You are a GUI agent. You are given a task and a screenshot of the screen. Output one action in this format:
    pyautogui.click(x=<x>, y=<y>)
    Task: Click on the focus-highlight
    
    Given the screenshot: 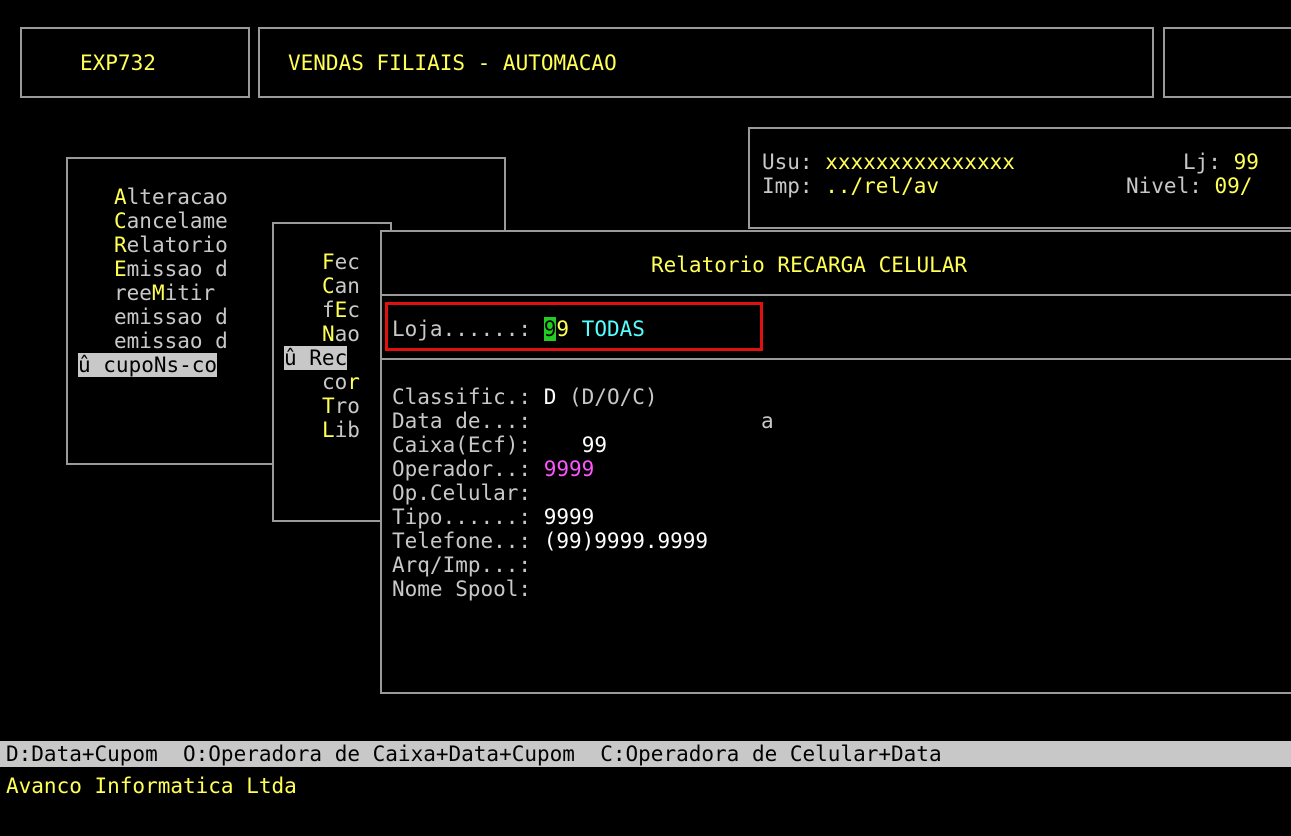 What is the action you would take?
    pyautogui.click(x=574, y=326)
    